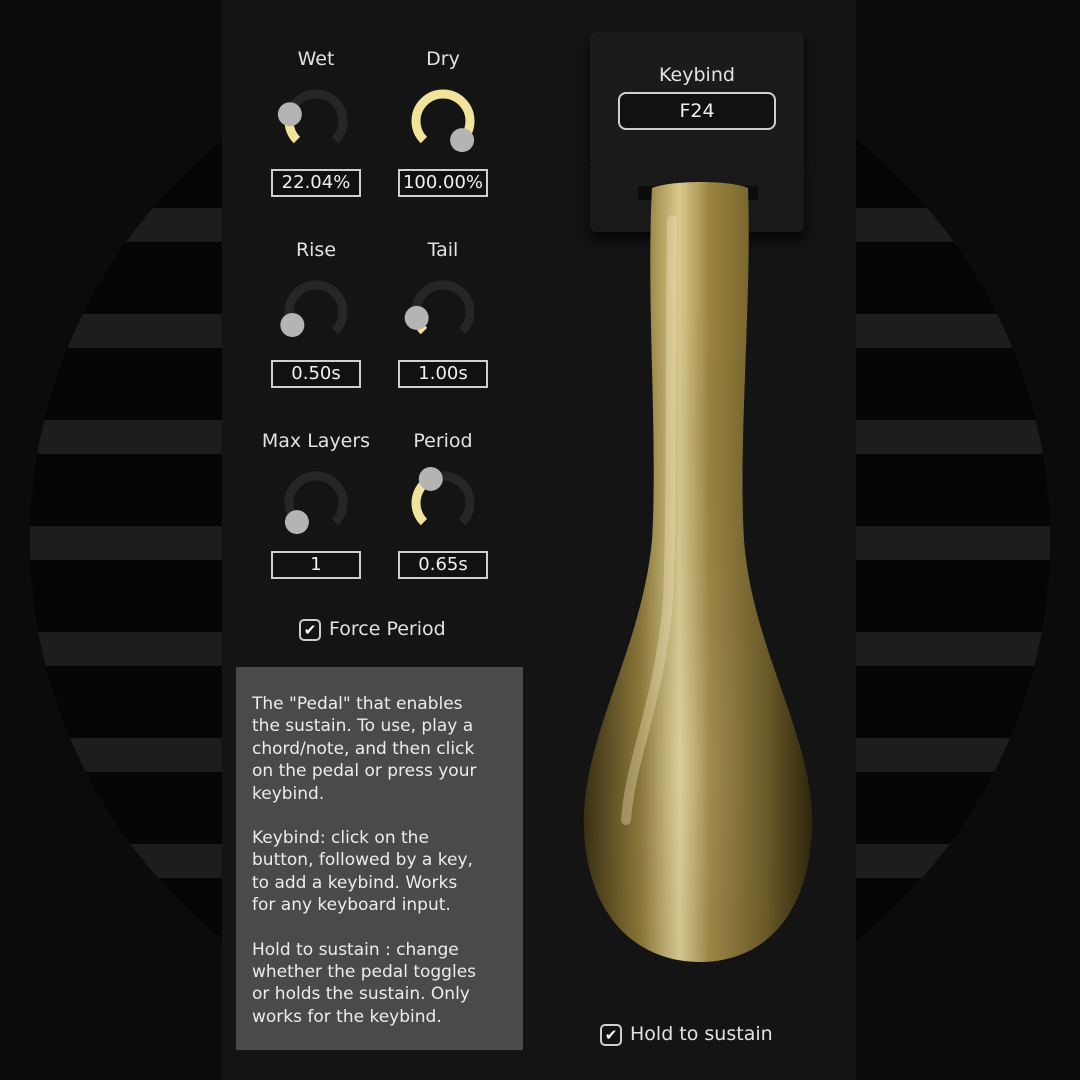  What do you see at coordinates (697, 75) in the screenshot?
I see `keybind-label: Keybind` at bounding box center [697, 75].